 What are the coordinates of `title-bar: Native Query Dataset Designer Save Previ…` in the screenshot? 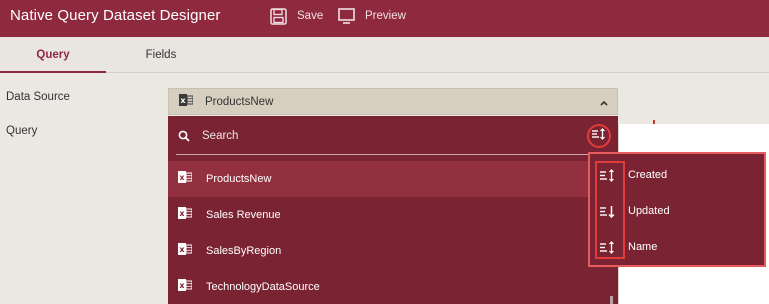 It's located at (384, 18).